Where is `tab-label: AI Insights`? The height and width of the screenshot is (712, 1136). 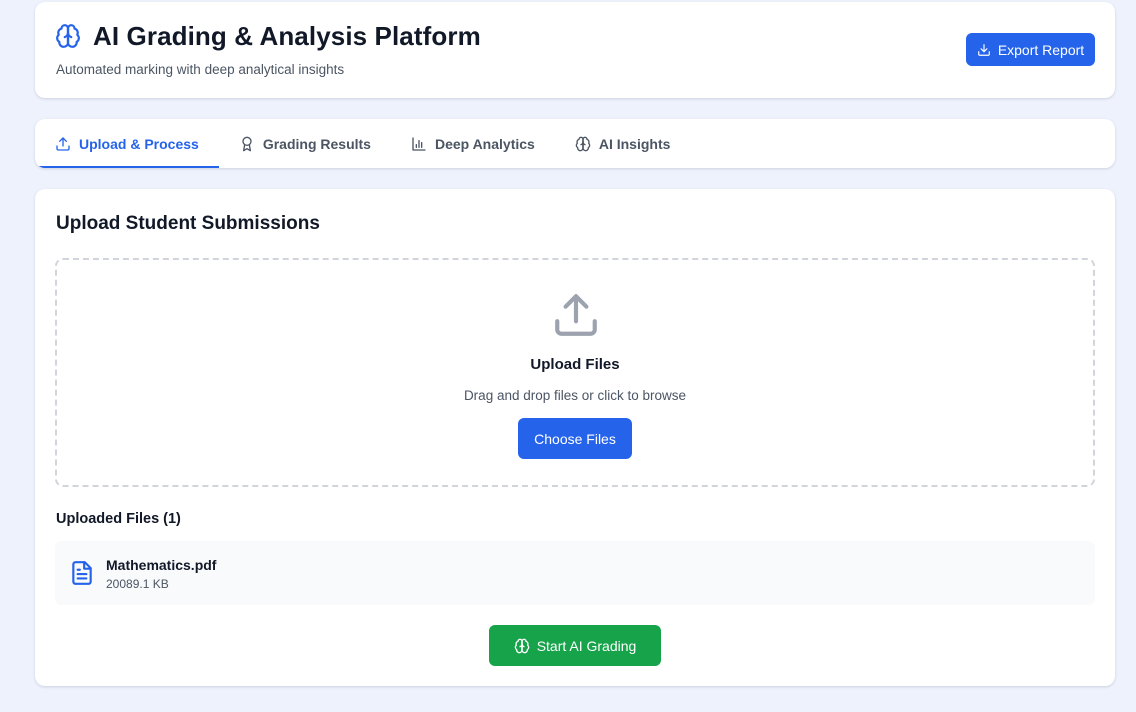
tab-label: AI Insights is located at coordinates (634, 143).